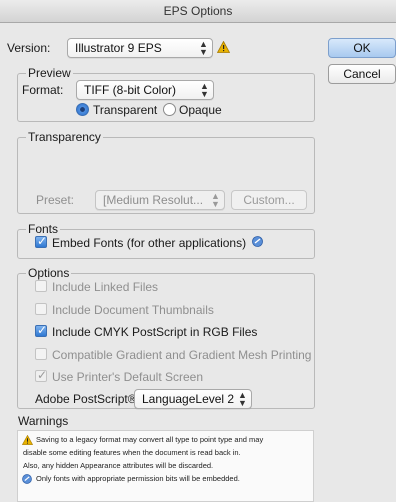 The height and width of the screenshot is (502, 396). What do you see at coordinates (118, 48) in the screenshot?
I see `version-popup-value: Illustrator 9 EPS` at bounding box center [118, 48].